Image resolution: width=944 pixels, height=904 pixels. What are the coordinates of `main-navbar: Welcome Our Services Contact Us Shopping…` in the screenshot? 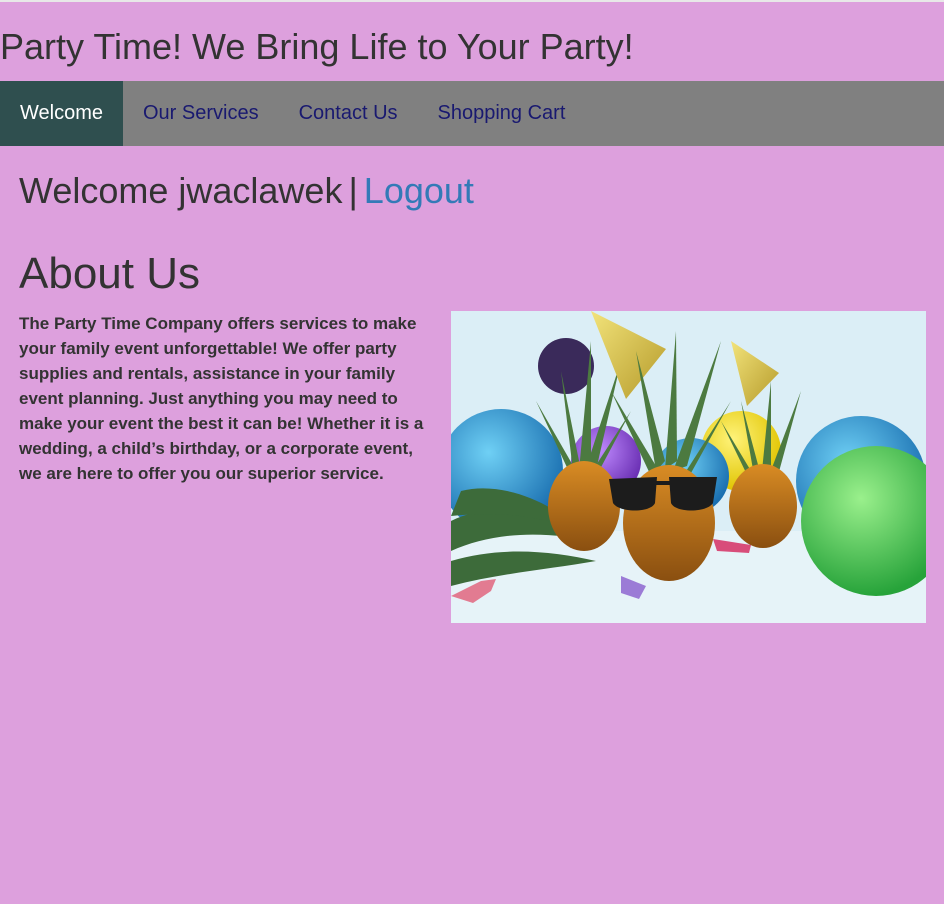 It's located at (472, 113).